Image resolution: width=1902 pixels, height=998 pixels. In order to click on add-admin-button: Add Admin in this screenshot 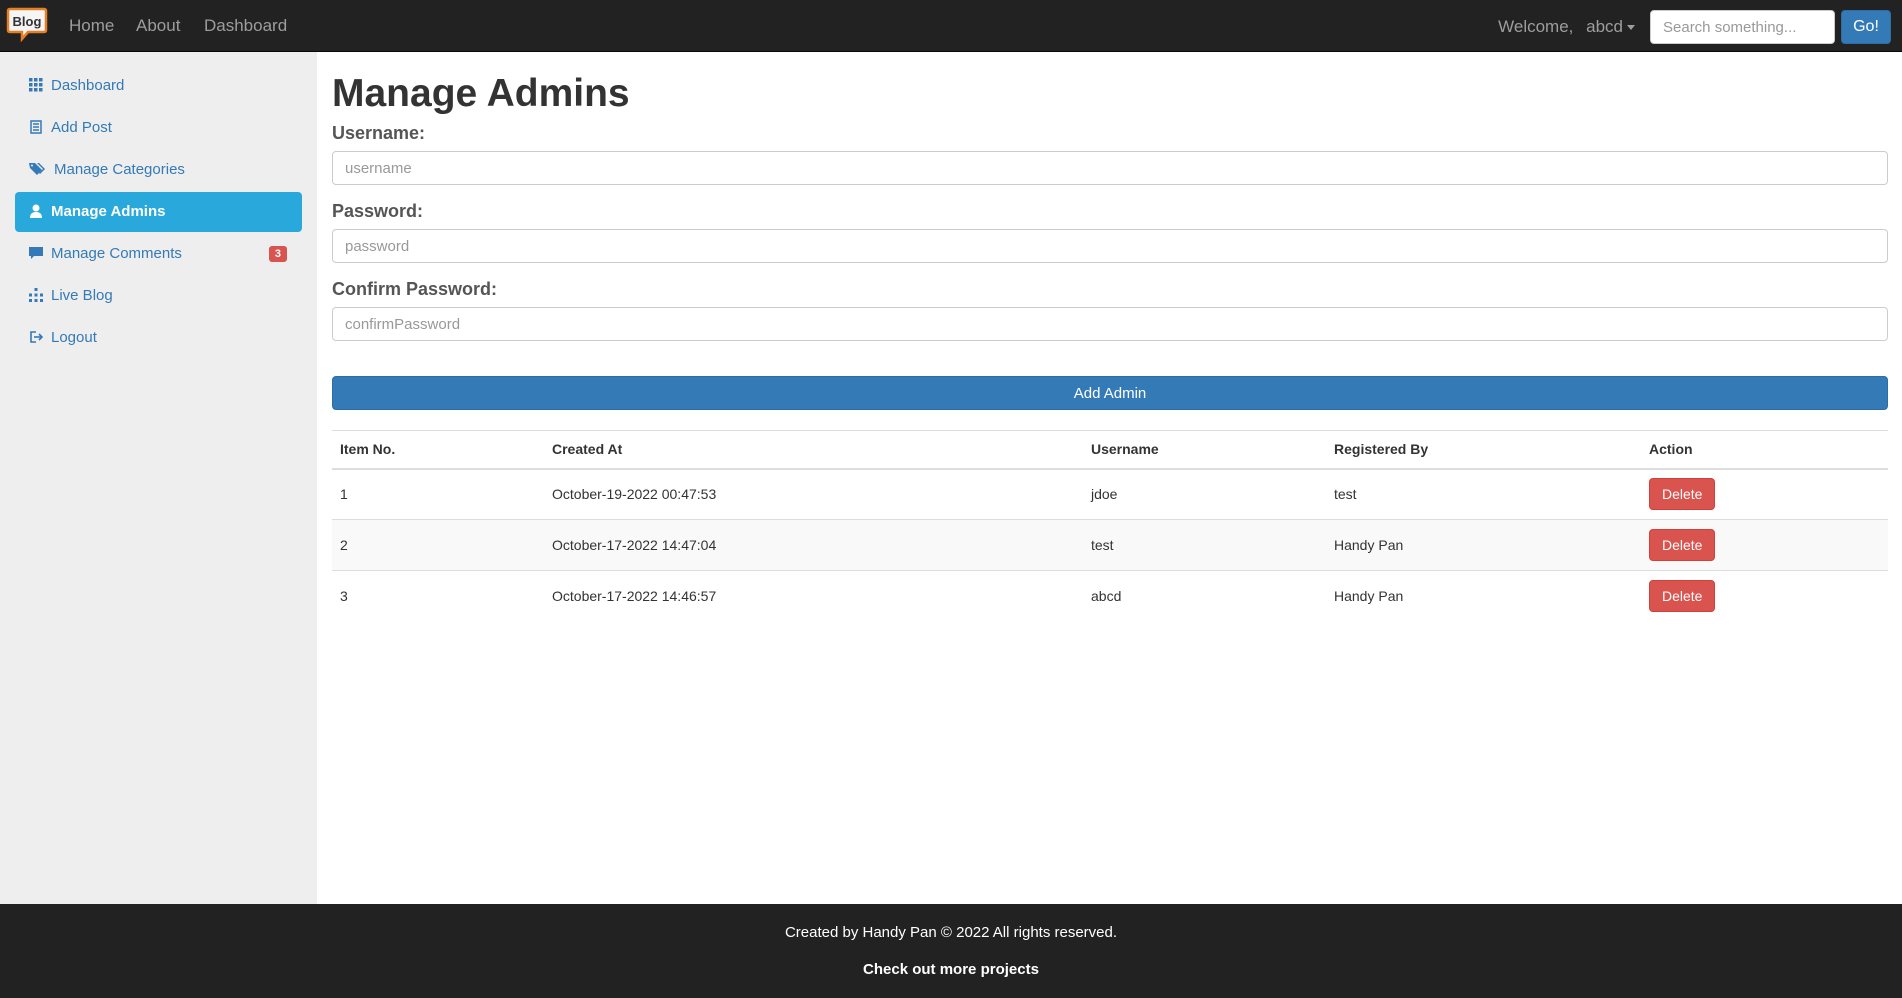, I will do `click(1110, 393)`.